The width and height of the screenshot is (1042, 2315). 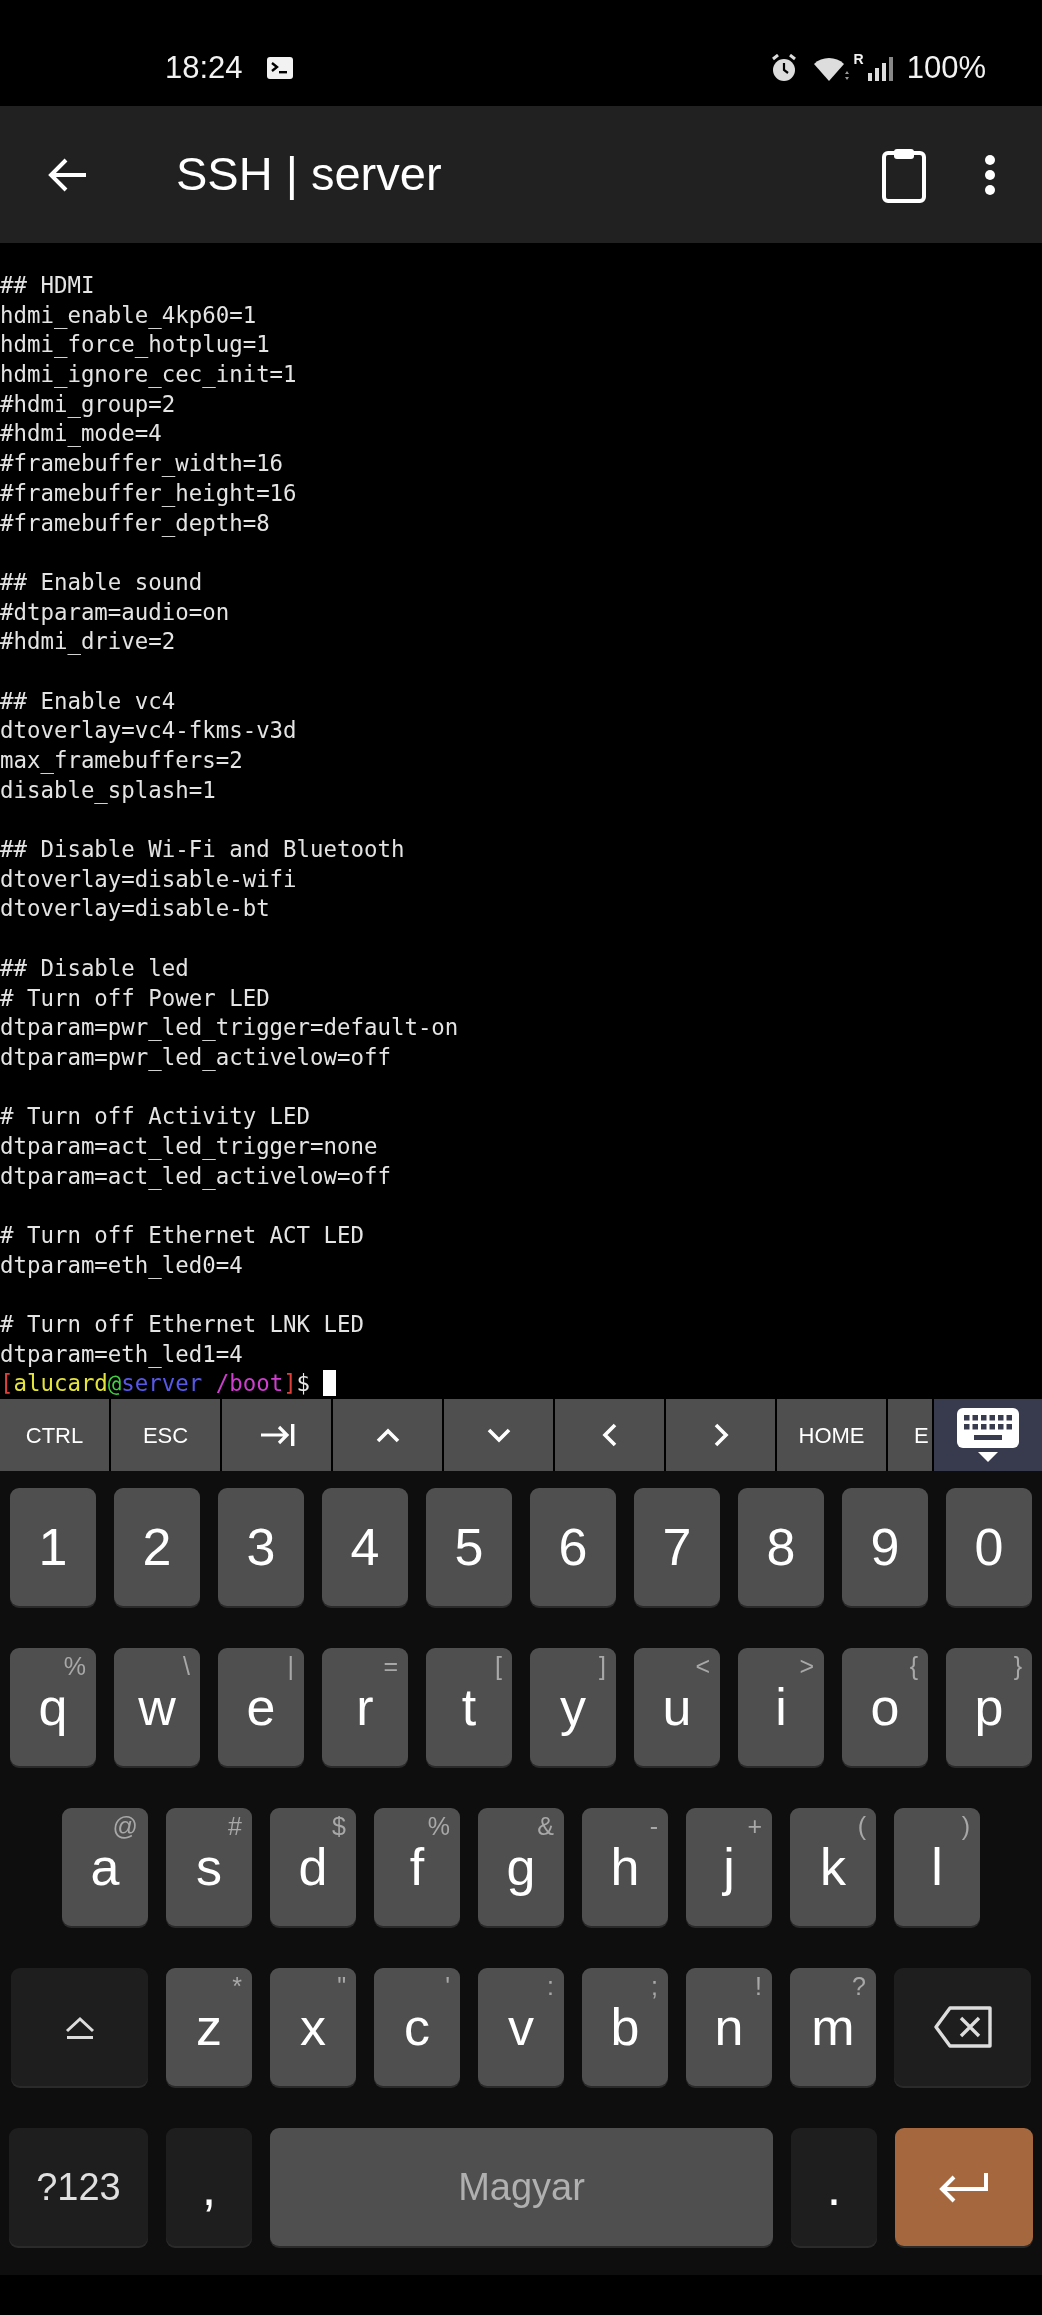 What do you see at coordinates (859, 1986) in the screenshot?
I see `key-hint: ?` at bounding box center [859, 1986].